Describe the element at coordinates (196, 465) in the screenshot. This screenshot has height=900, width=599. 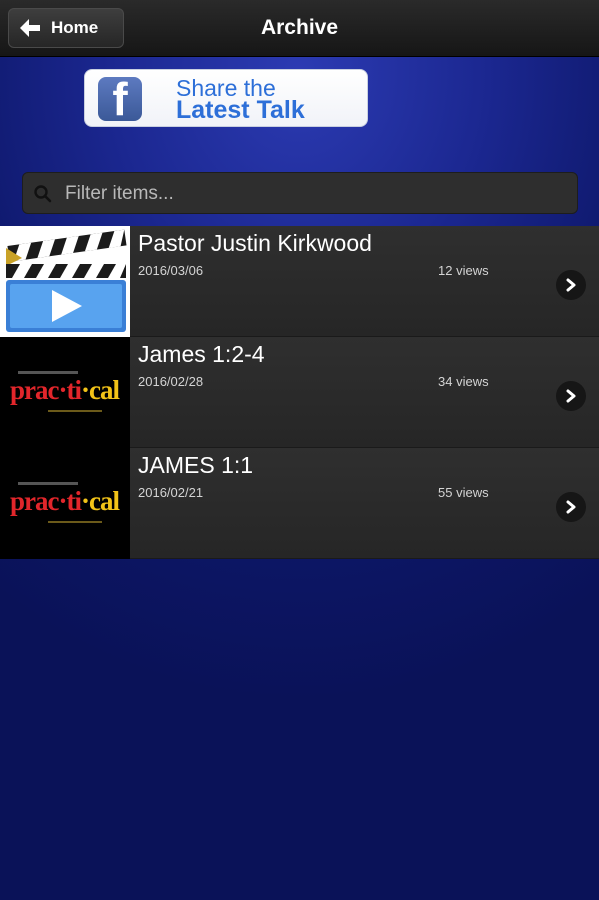
I see `item-title: JAMES 1:1` at that location.